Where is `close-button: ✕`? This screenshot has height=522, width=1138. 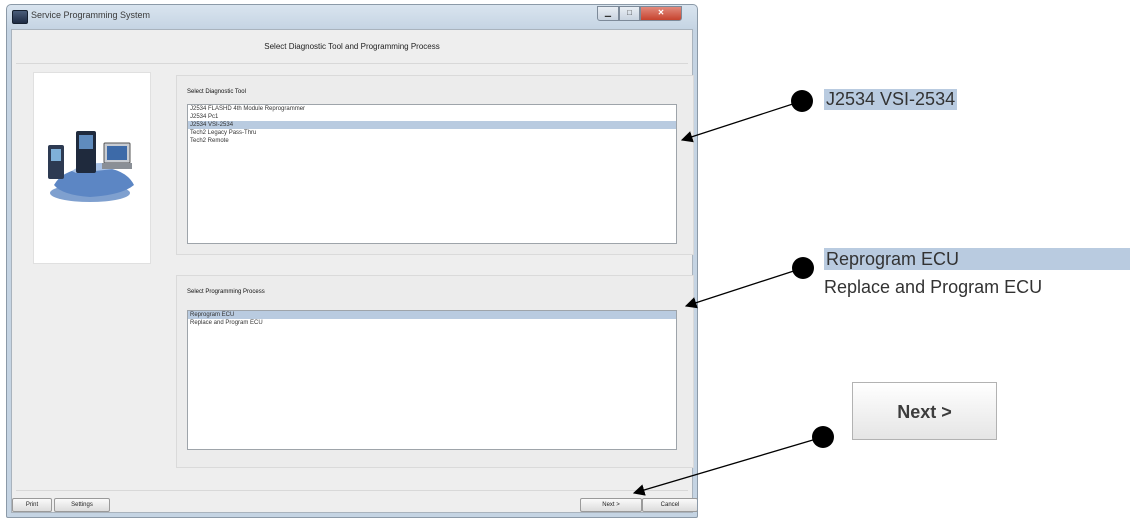 close-button: ✕ is located at coordinates (661, 13).